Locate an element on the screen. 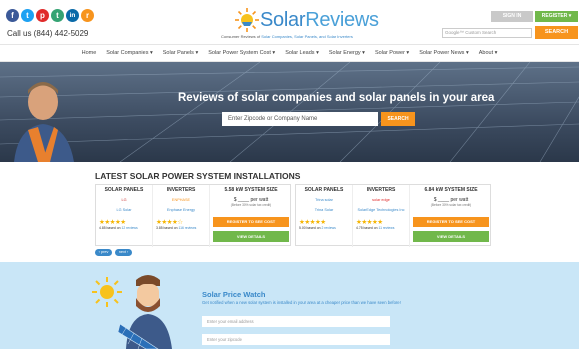 The height and width of the screenshot is (349, 579). panel-reviews-link: 12 reviews is located at coordinates (129, 228).